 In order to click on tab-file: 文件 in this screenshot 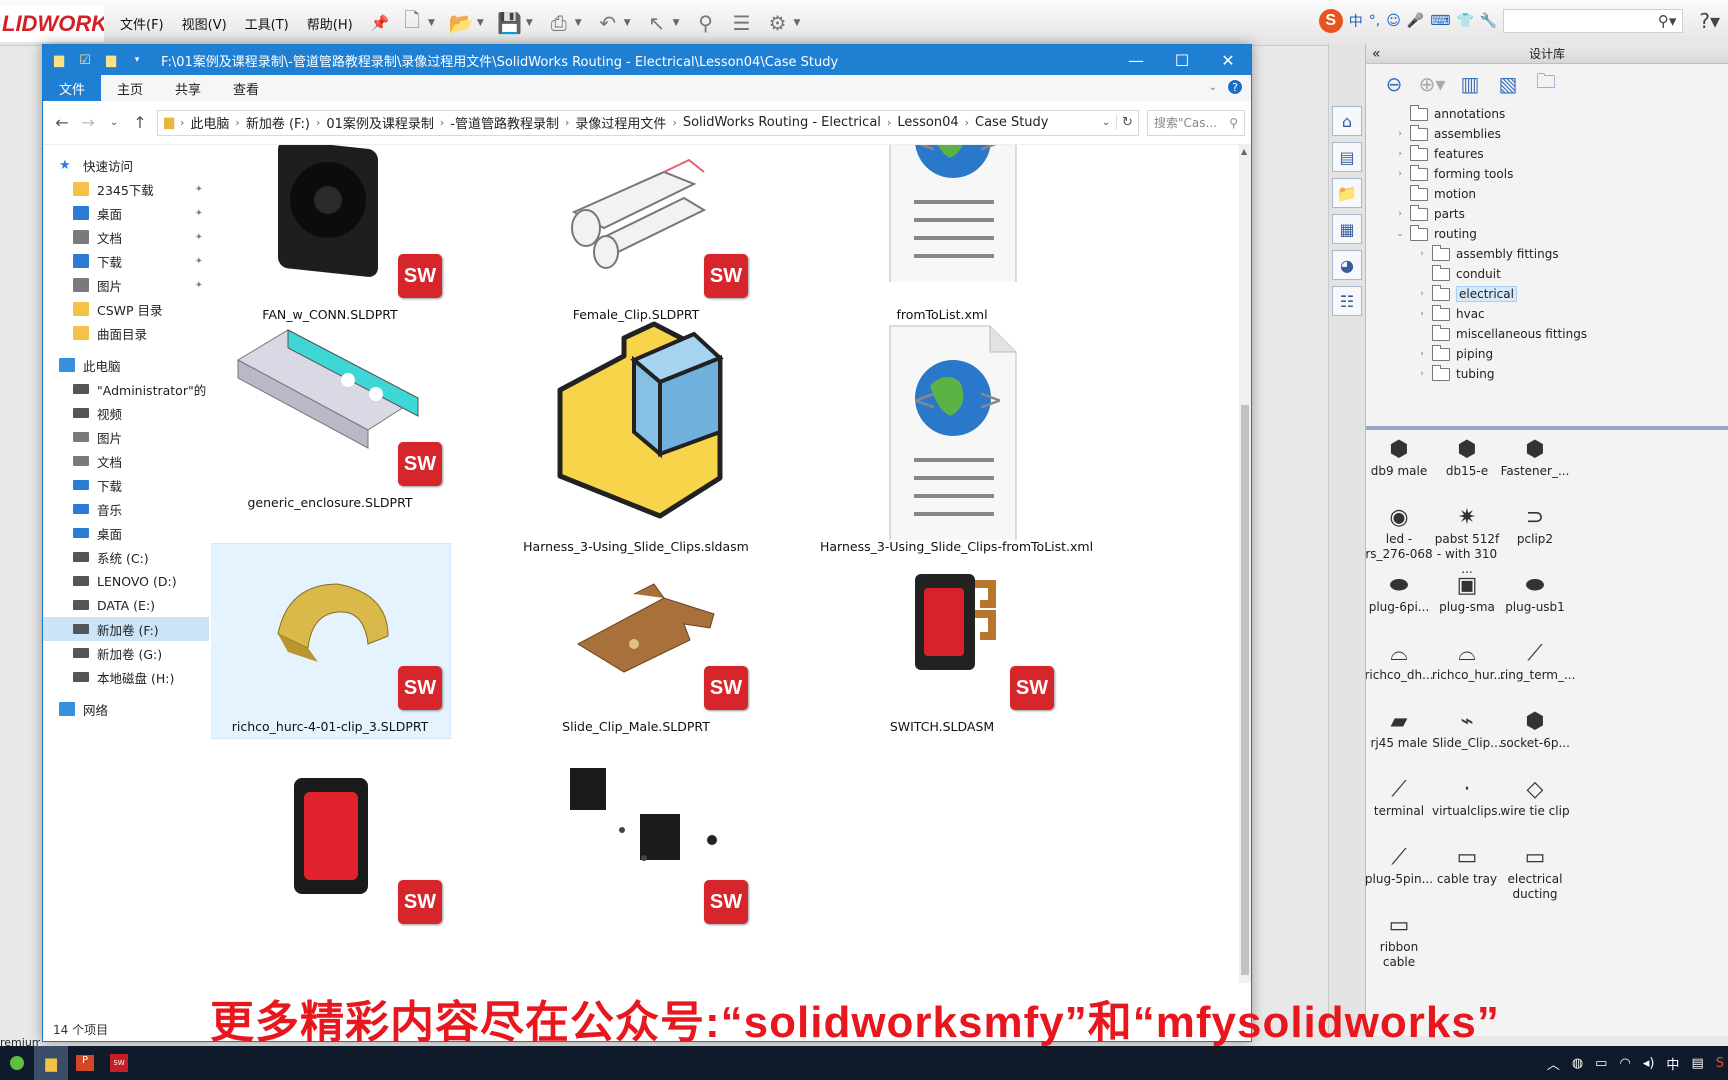, I will do `click(72, 88)`.